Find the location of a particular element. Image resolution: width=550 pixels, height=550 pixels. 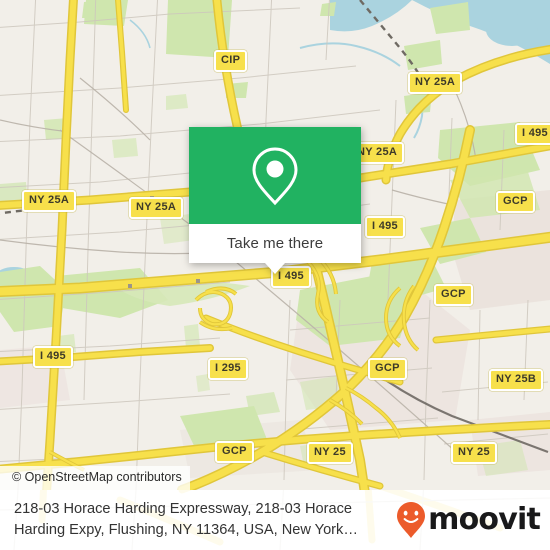

road-shield: NY 25B is located at coordinates (516, 380).